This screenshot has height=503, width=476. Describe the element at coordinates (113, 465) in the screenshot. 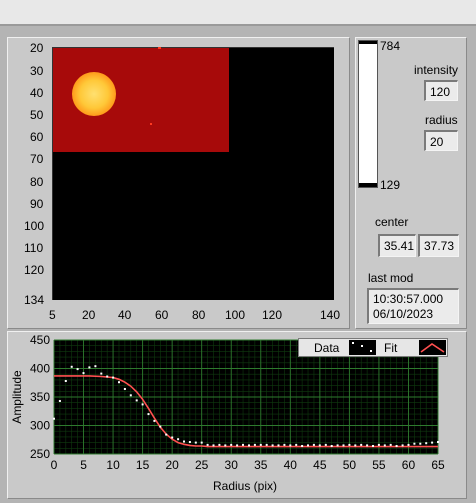

I see `x-tick-label: 10` at that location.